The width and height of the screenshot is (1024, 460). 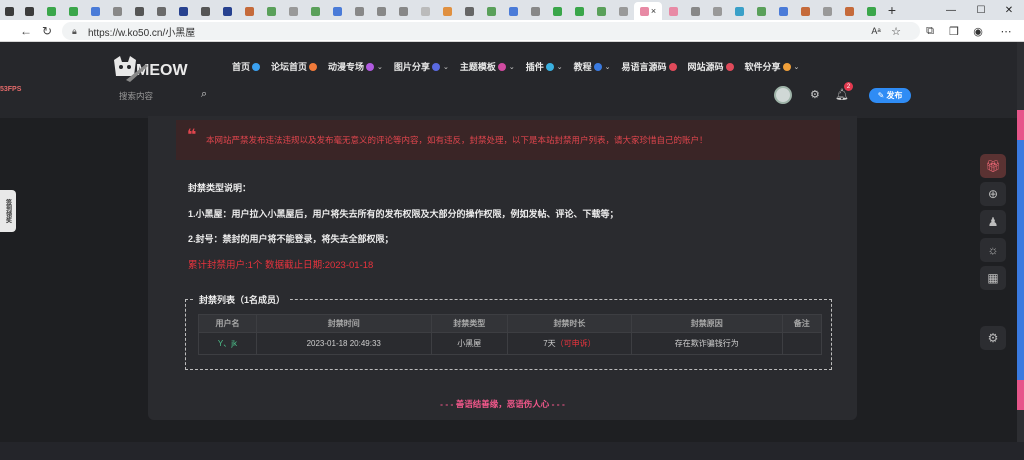 I want to click on close-window-button: ✕, so click(x=1009, y=10).